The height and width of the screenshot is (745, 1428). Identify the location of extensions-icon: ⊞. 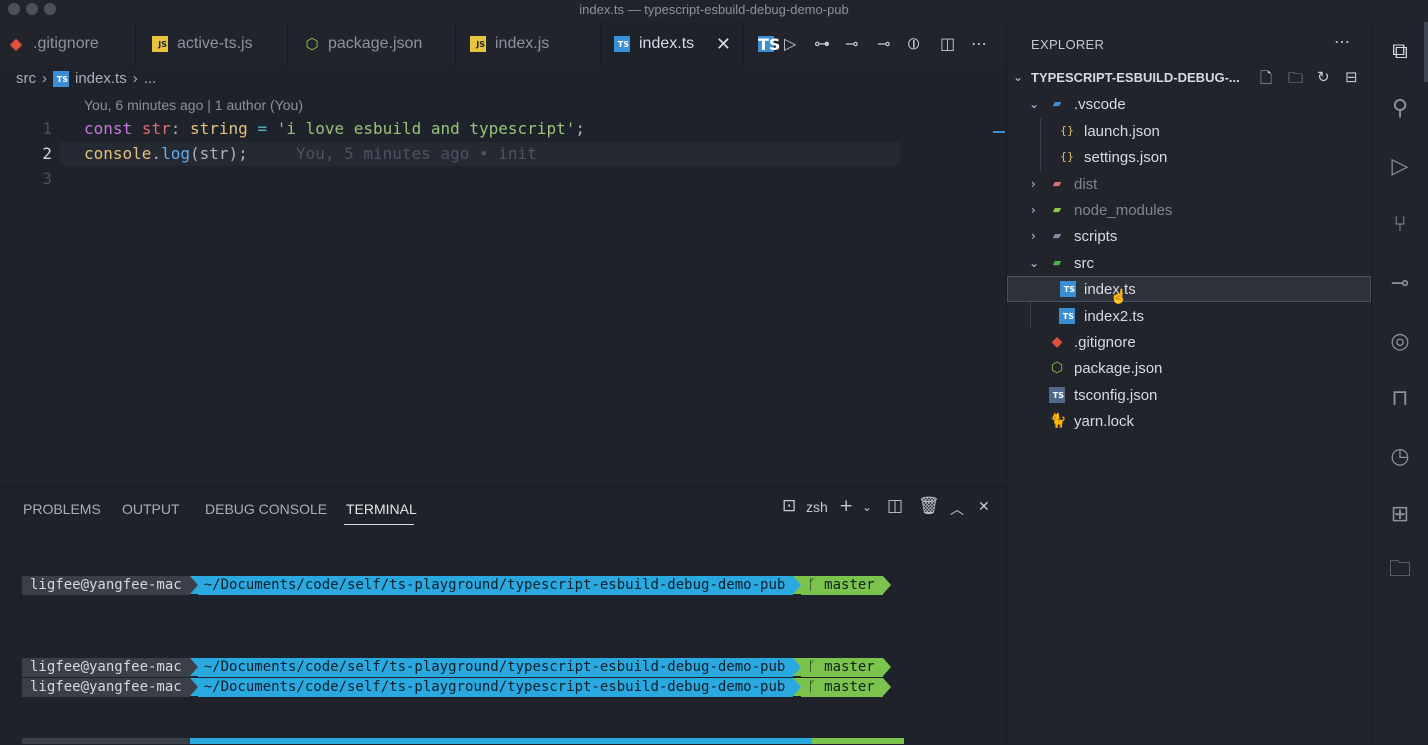
(1400, 514).